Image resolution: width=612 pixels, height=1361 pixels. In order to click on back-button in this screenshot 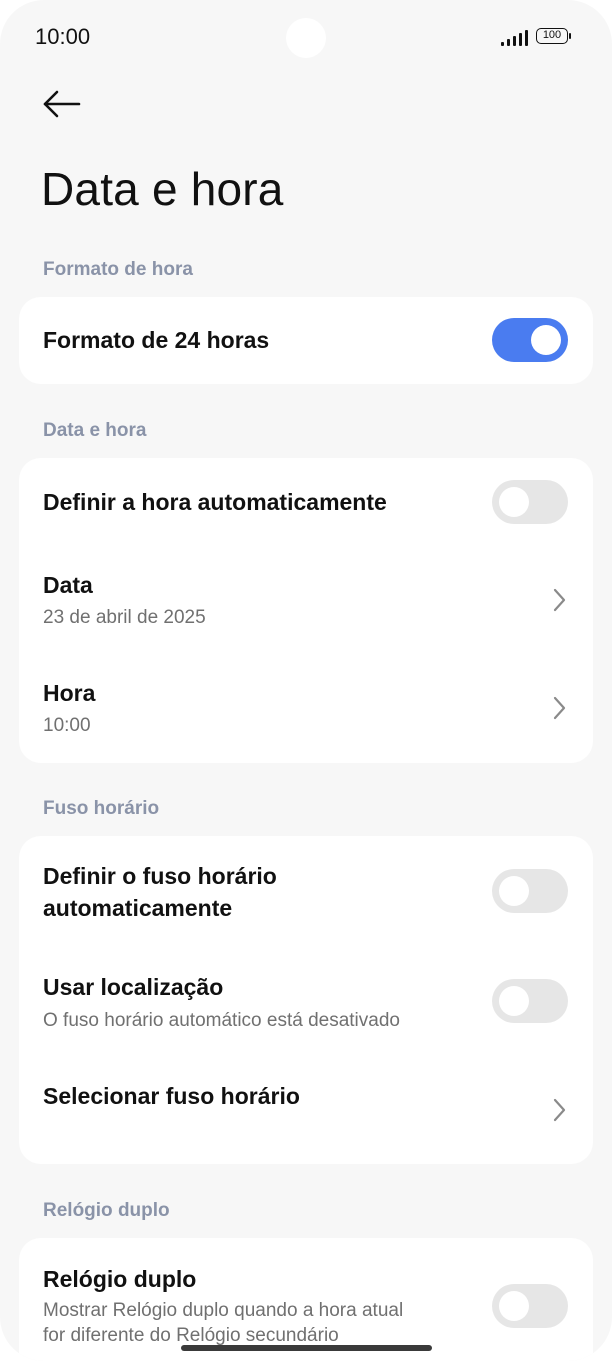, I will do `click(61, 104)`.